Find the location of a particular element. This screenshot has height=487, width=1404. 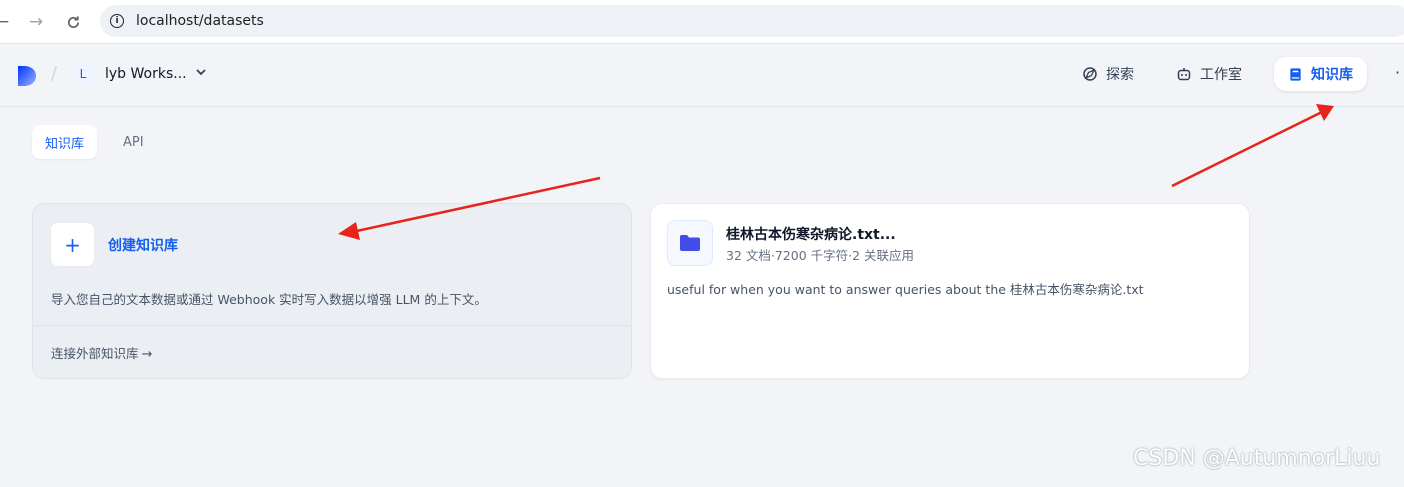

back-arrow-icon: ← is located at coordinates (8, 22).